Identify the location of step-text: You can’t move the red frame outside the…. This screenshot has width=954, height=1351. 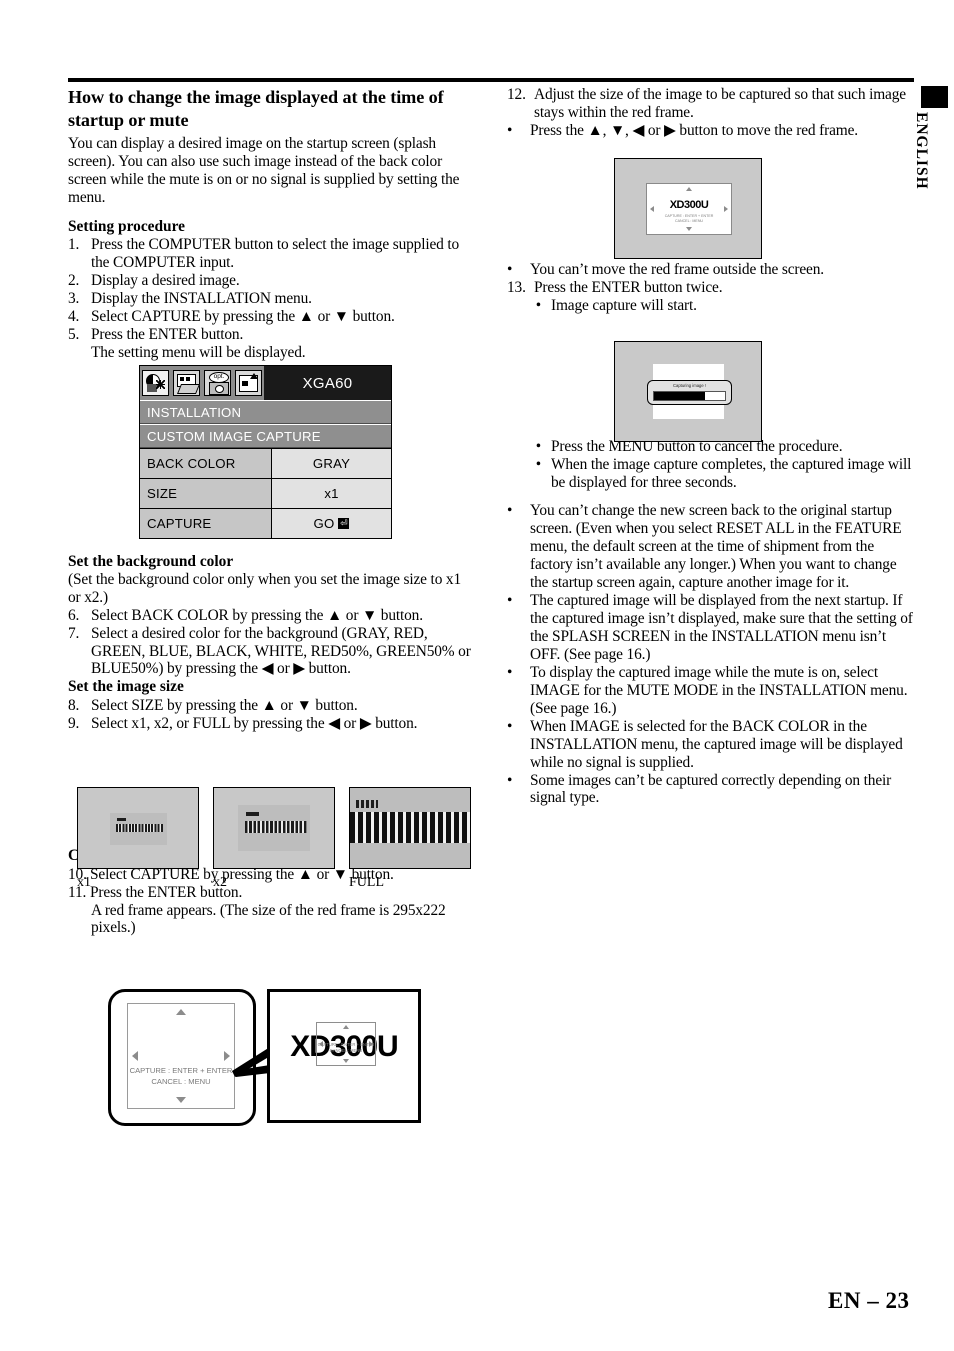
(677, 269).